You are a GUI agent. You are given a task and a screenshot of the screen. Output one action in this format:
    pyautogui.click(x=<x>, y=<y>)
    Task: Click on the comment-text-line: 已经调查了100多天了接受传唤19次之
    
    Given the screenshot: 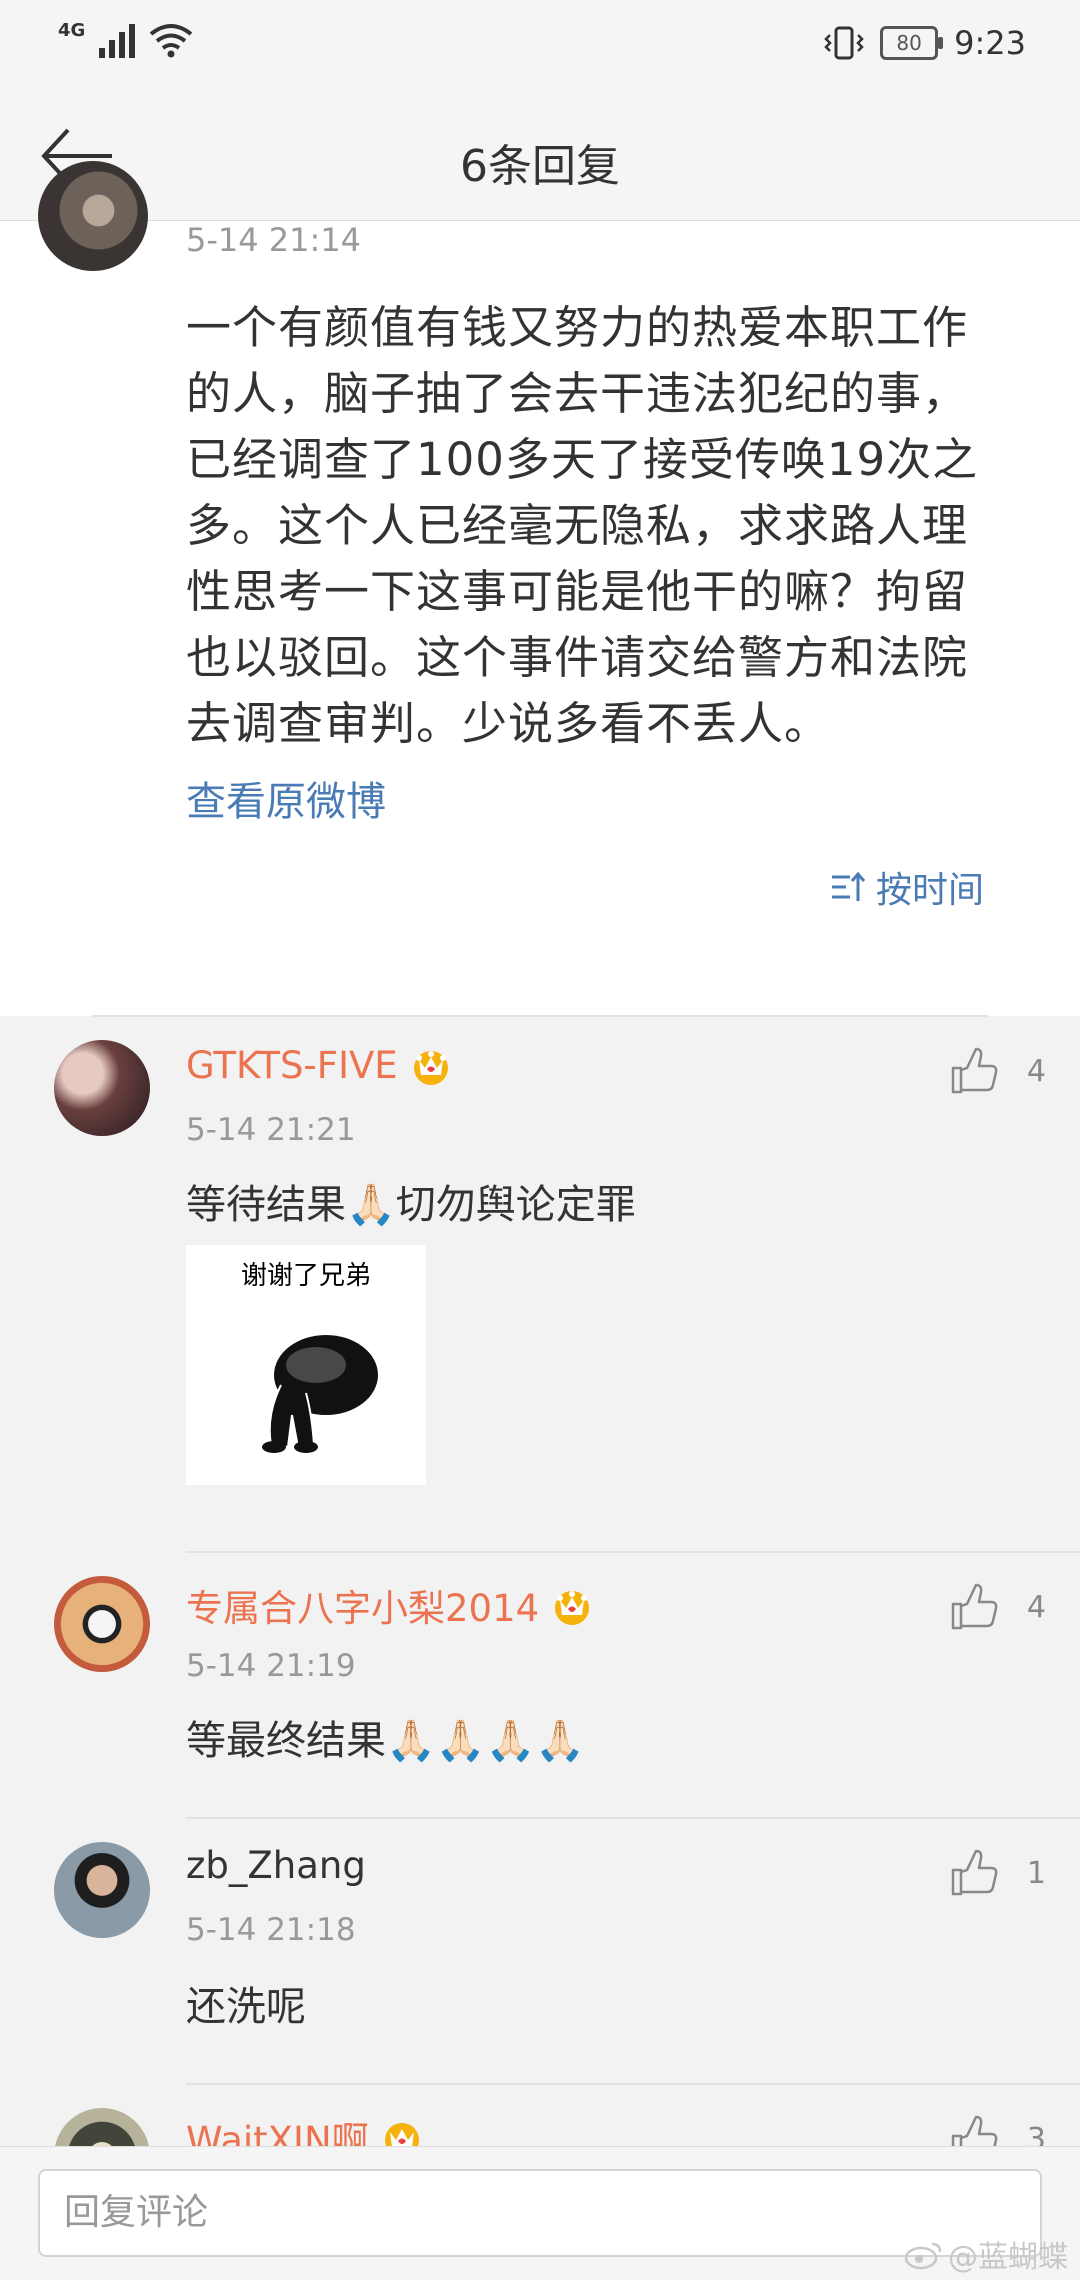 What is the action you would take?
    pyautogui.click(x=582, y=459)
    